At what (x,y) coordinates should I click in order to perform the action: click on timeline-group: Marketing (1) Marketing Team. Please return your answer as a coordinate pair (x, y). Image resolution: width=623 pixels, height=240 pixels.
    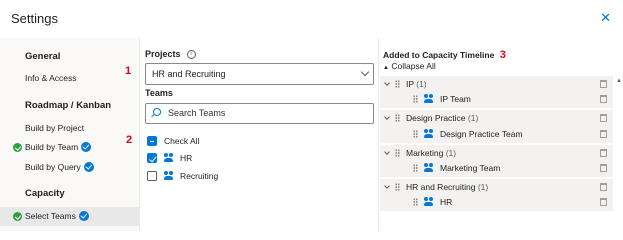
    Looking at the image, I should click on (496, 161).